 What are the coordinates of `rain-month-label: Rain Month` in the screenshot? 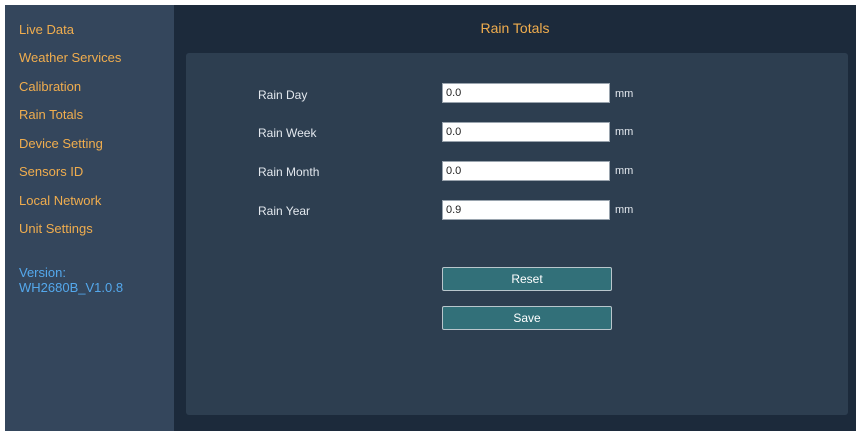 It's located at (289, 172).